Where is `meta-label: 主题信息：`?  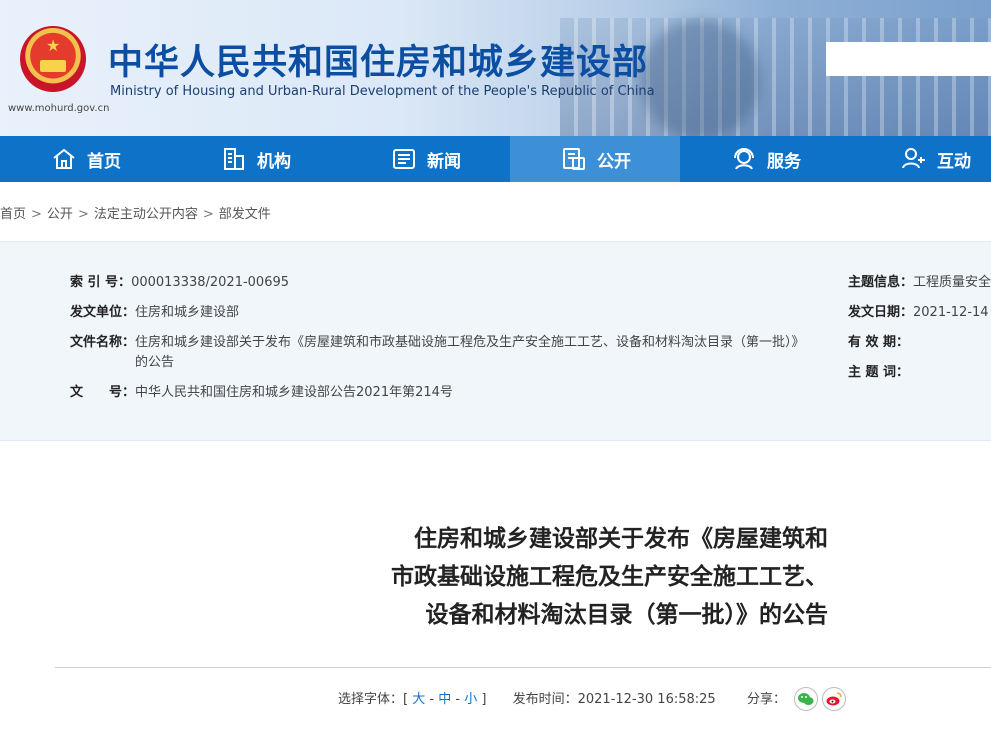
meta-label: 主题信息： is located at coordinates (881, 282).